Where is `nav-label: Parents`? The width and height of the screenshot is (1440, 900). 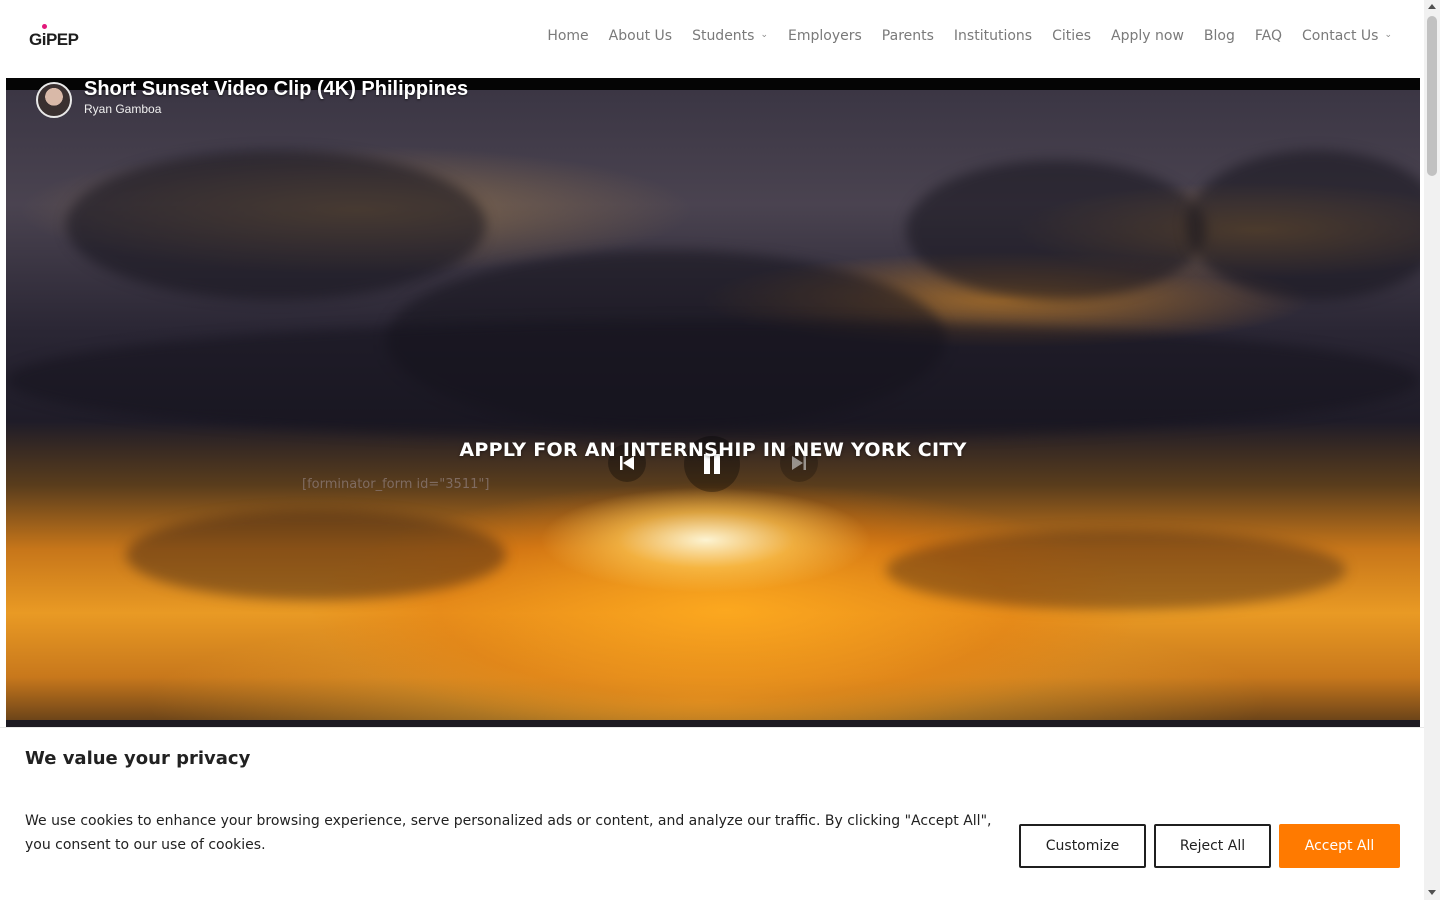
nav-label: Parents is located at coordinates (907, 36).